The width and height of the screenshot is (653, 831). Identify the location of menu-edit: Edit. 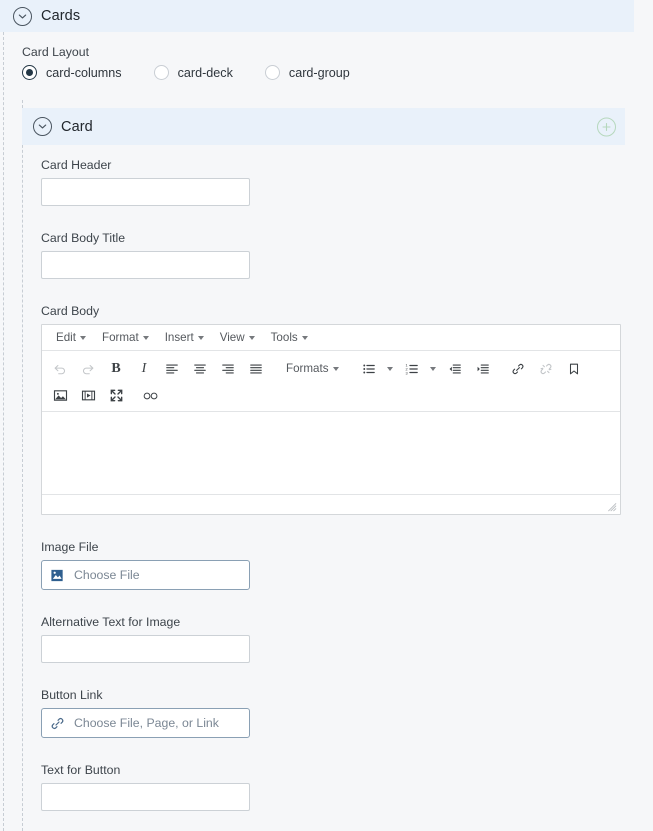
(71, 338).